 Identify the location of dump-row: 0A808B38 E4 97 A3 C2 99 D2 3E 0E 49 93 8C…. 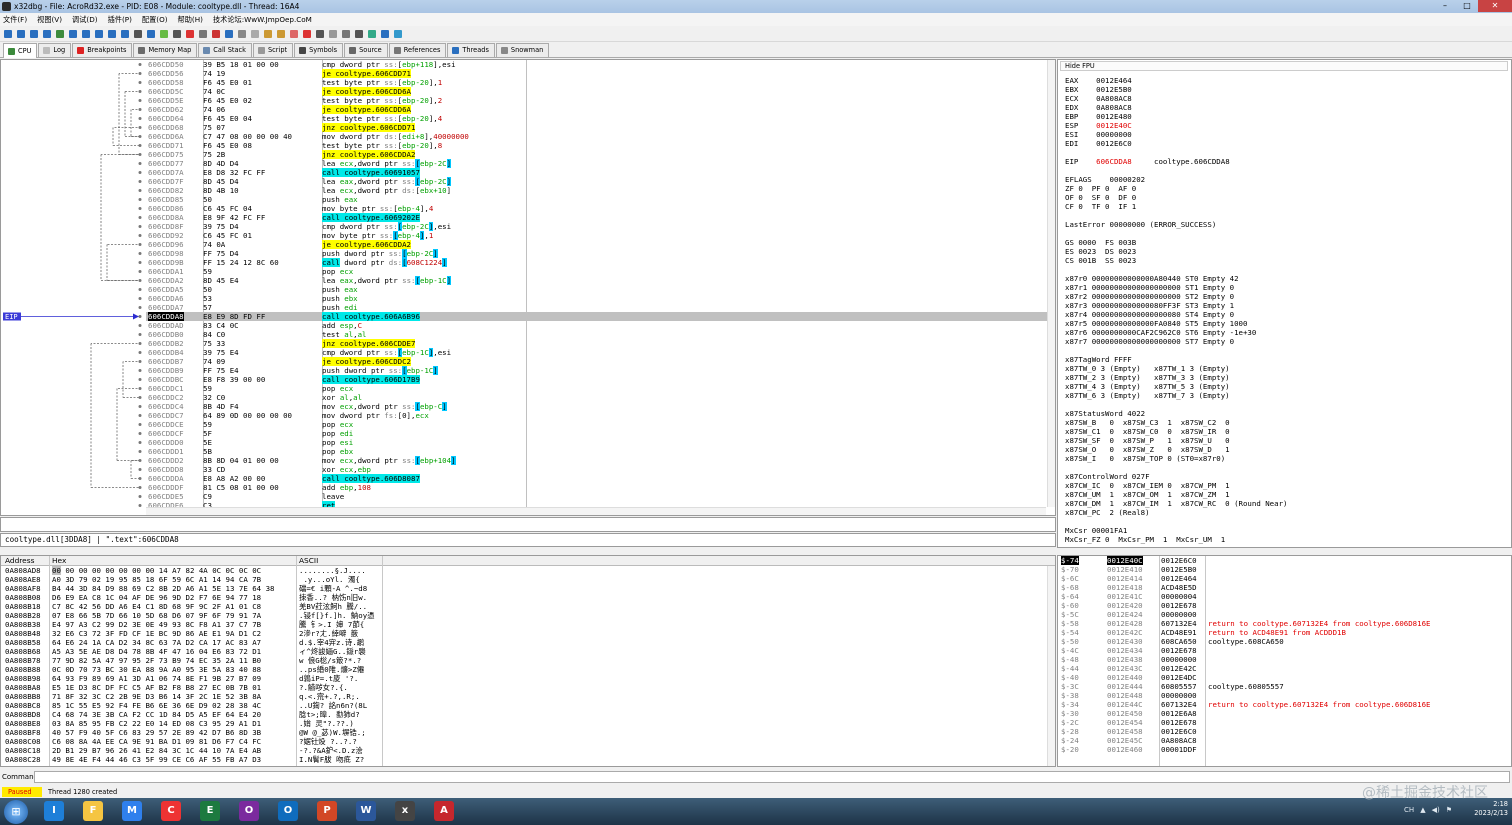
(528, 624).